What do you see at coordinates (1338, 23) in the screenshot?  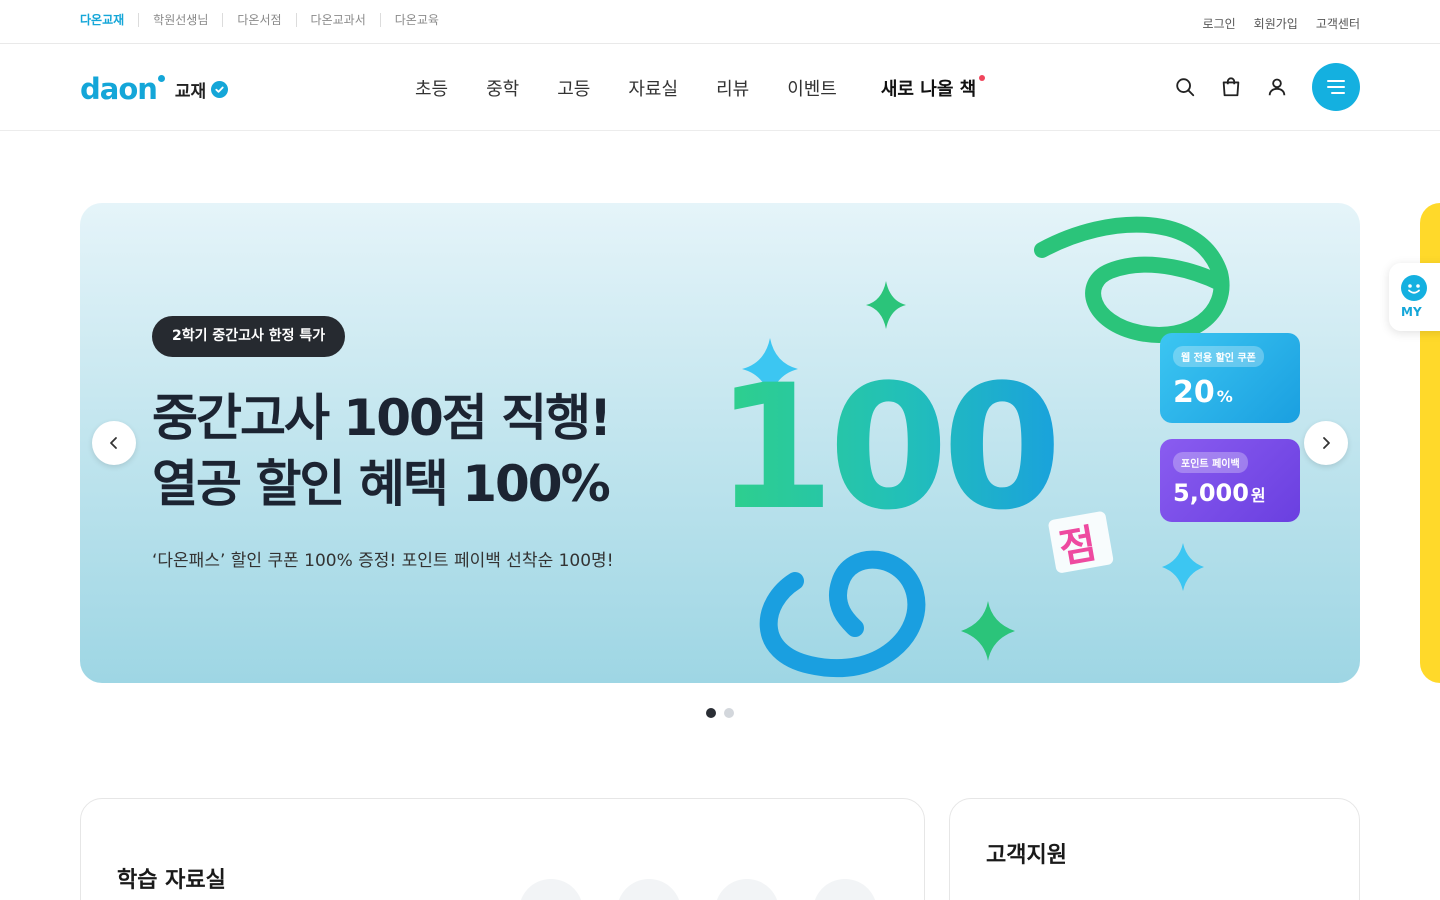 I see `customer-center-link: 고객센터` at bounding box center [1338, 23].